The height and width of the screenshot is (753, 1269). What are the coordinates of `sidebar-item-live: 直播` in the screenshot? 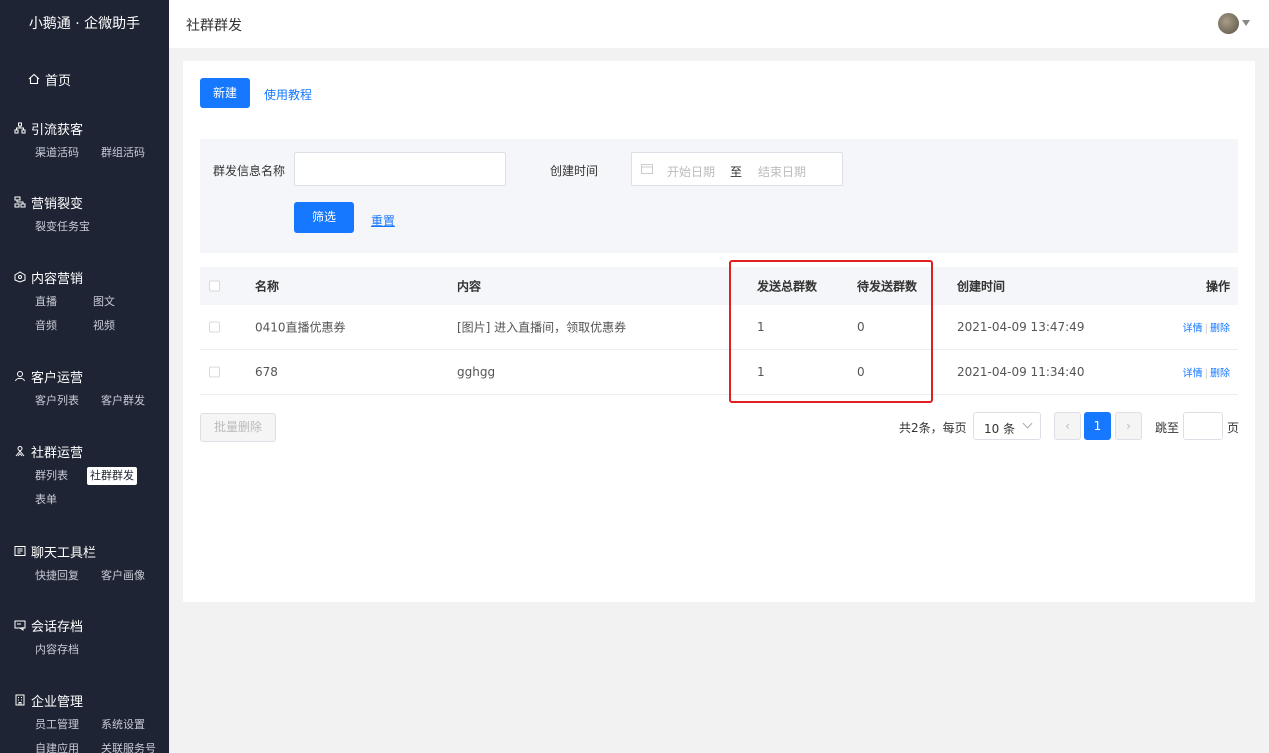 It's located at (46, 302).